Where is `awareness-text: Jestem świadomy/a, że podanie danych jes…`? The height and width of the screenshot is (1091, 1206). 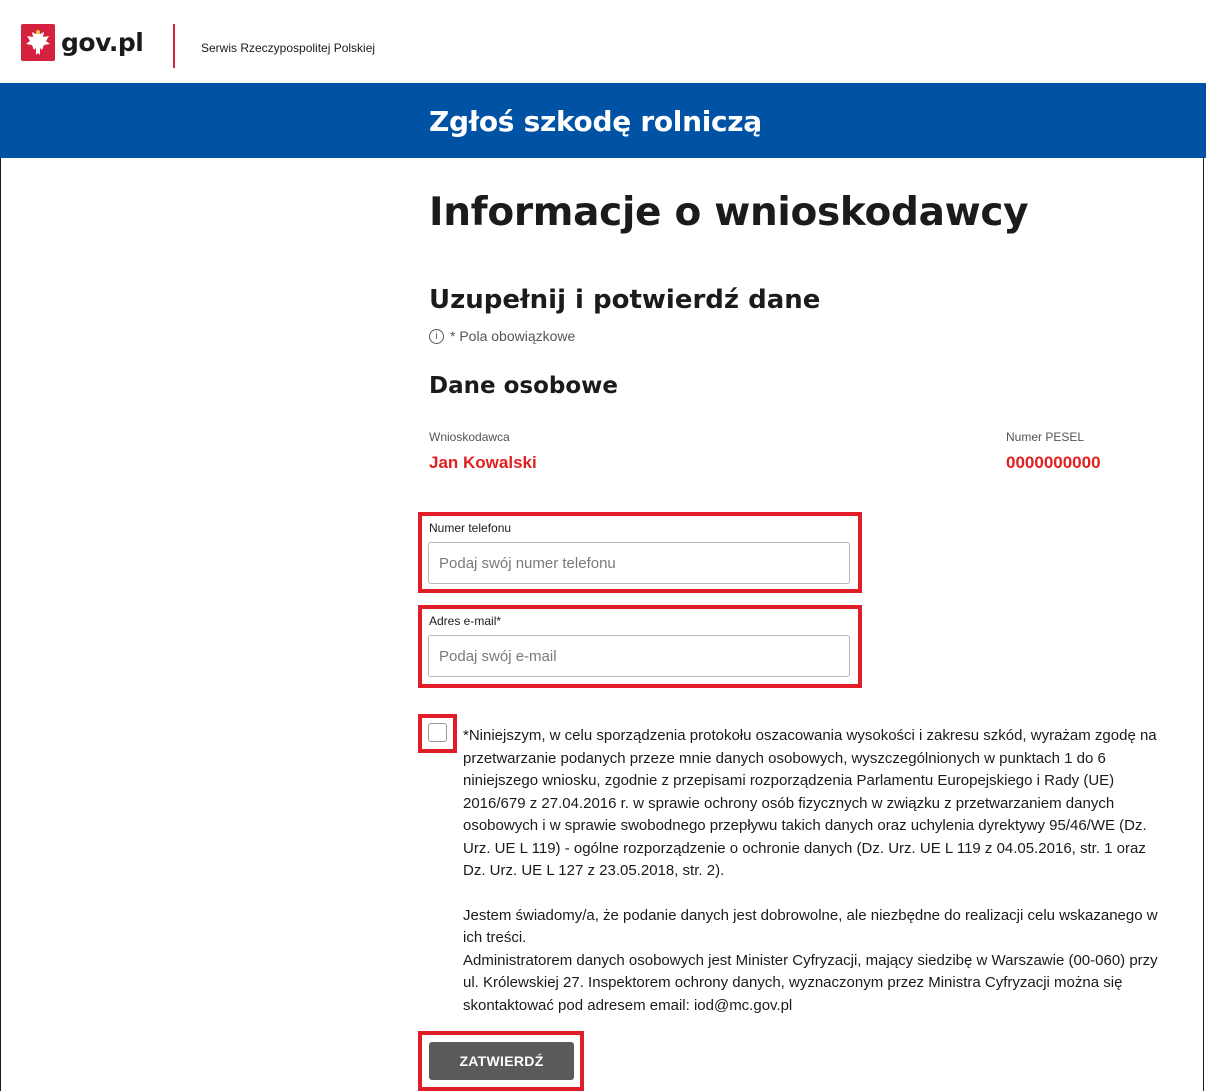
awareness-text: Jestem świadomy/a, że podanie danych jes… is located at coordinates (810, 926).